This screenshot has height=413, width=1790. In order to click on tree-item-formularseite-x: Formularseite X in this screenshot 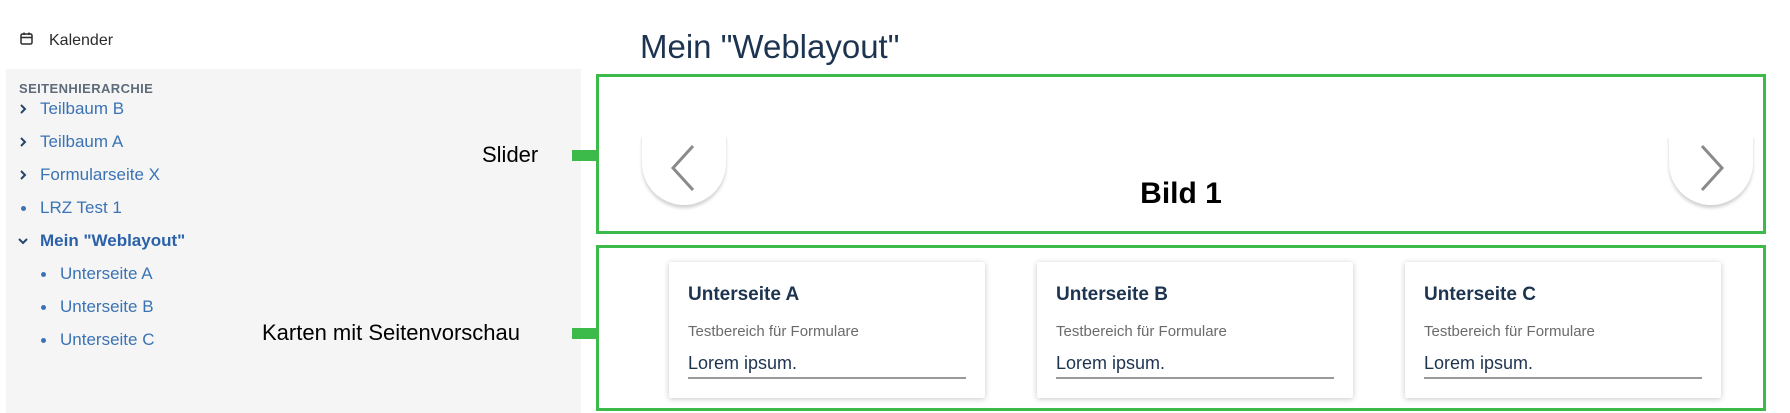, I will do `click(88, 175)`.